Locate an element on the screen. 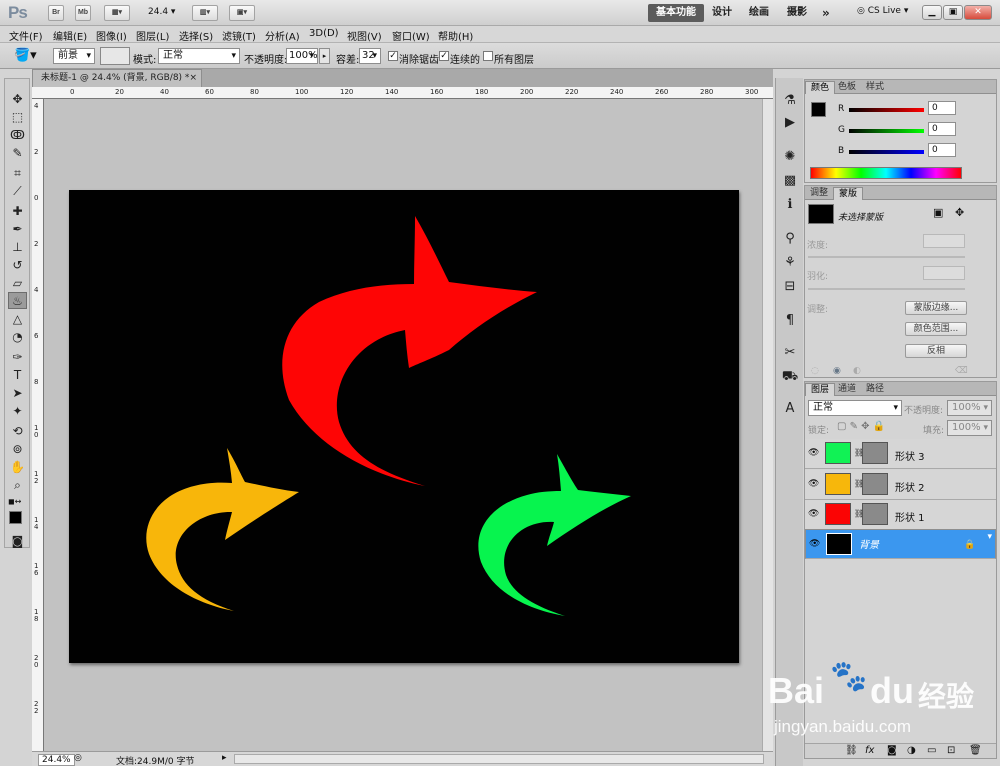 This screenshot has width=1000, height=766. workspace-design: 设计 is located at coordinates (722, 13).